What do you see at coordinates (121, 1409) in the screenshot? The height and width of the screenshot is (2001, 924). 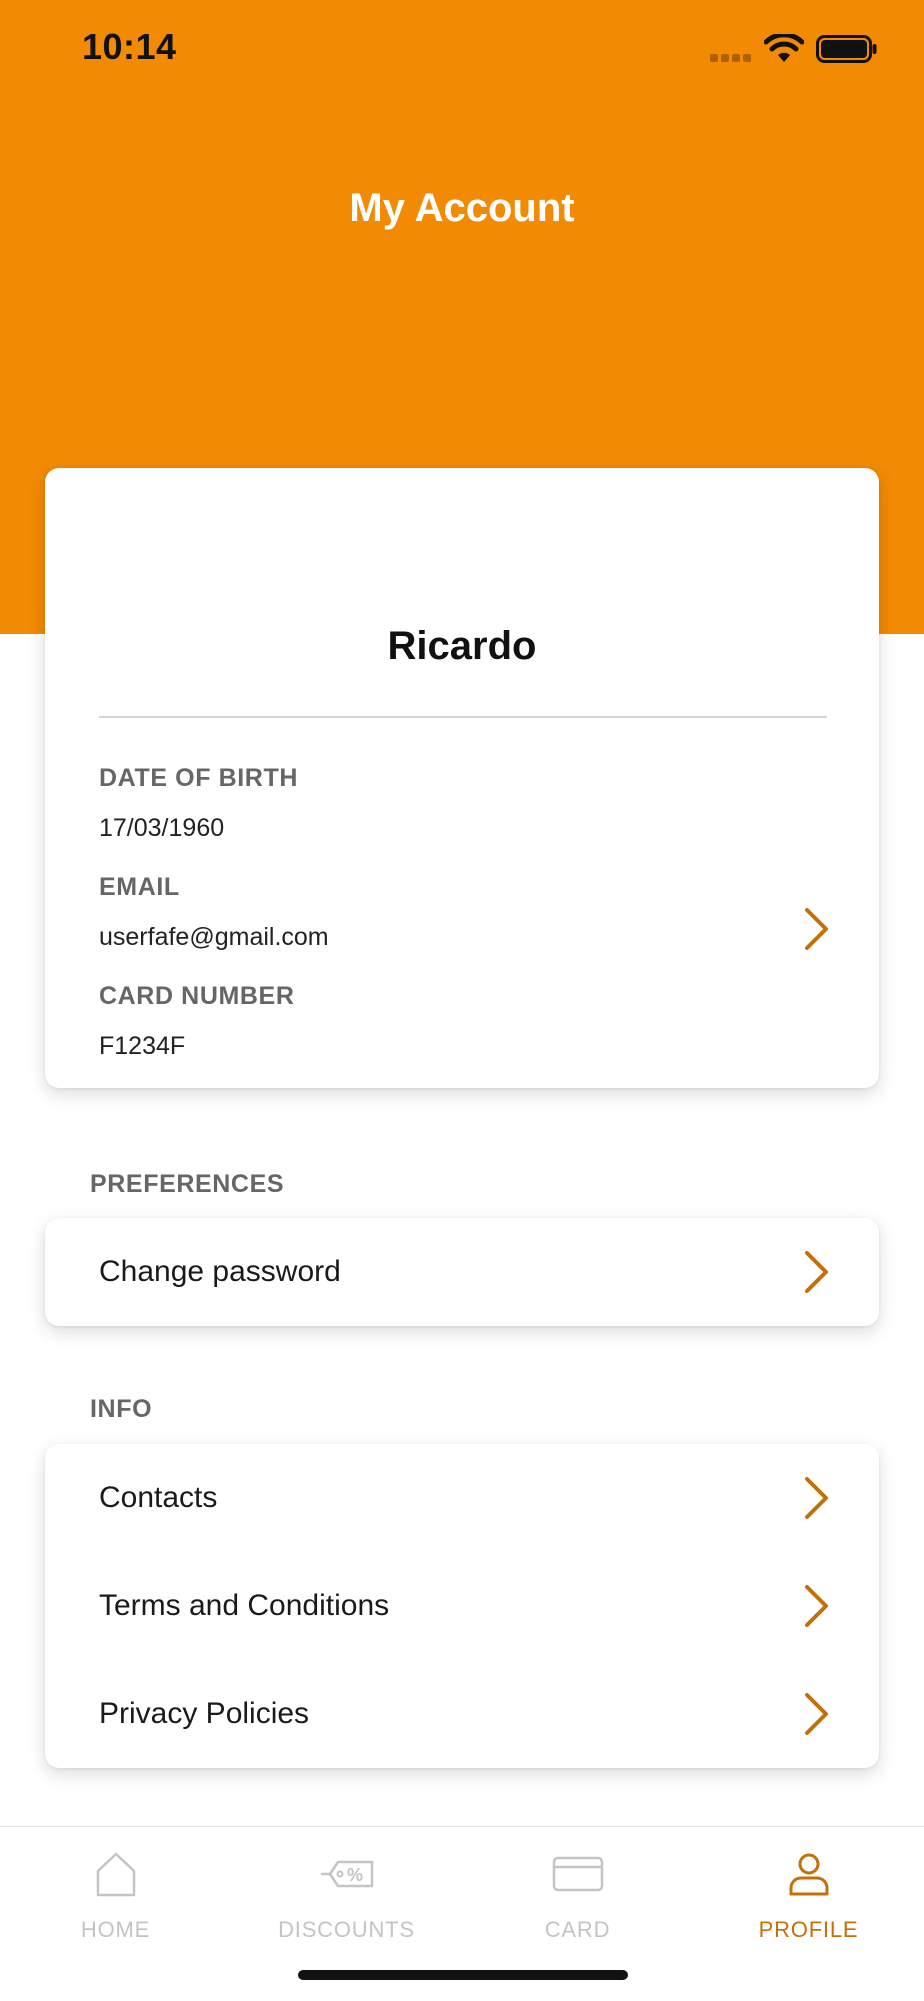 I see `info-section-label: INFO` at bounding box center [121, 1409].